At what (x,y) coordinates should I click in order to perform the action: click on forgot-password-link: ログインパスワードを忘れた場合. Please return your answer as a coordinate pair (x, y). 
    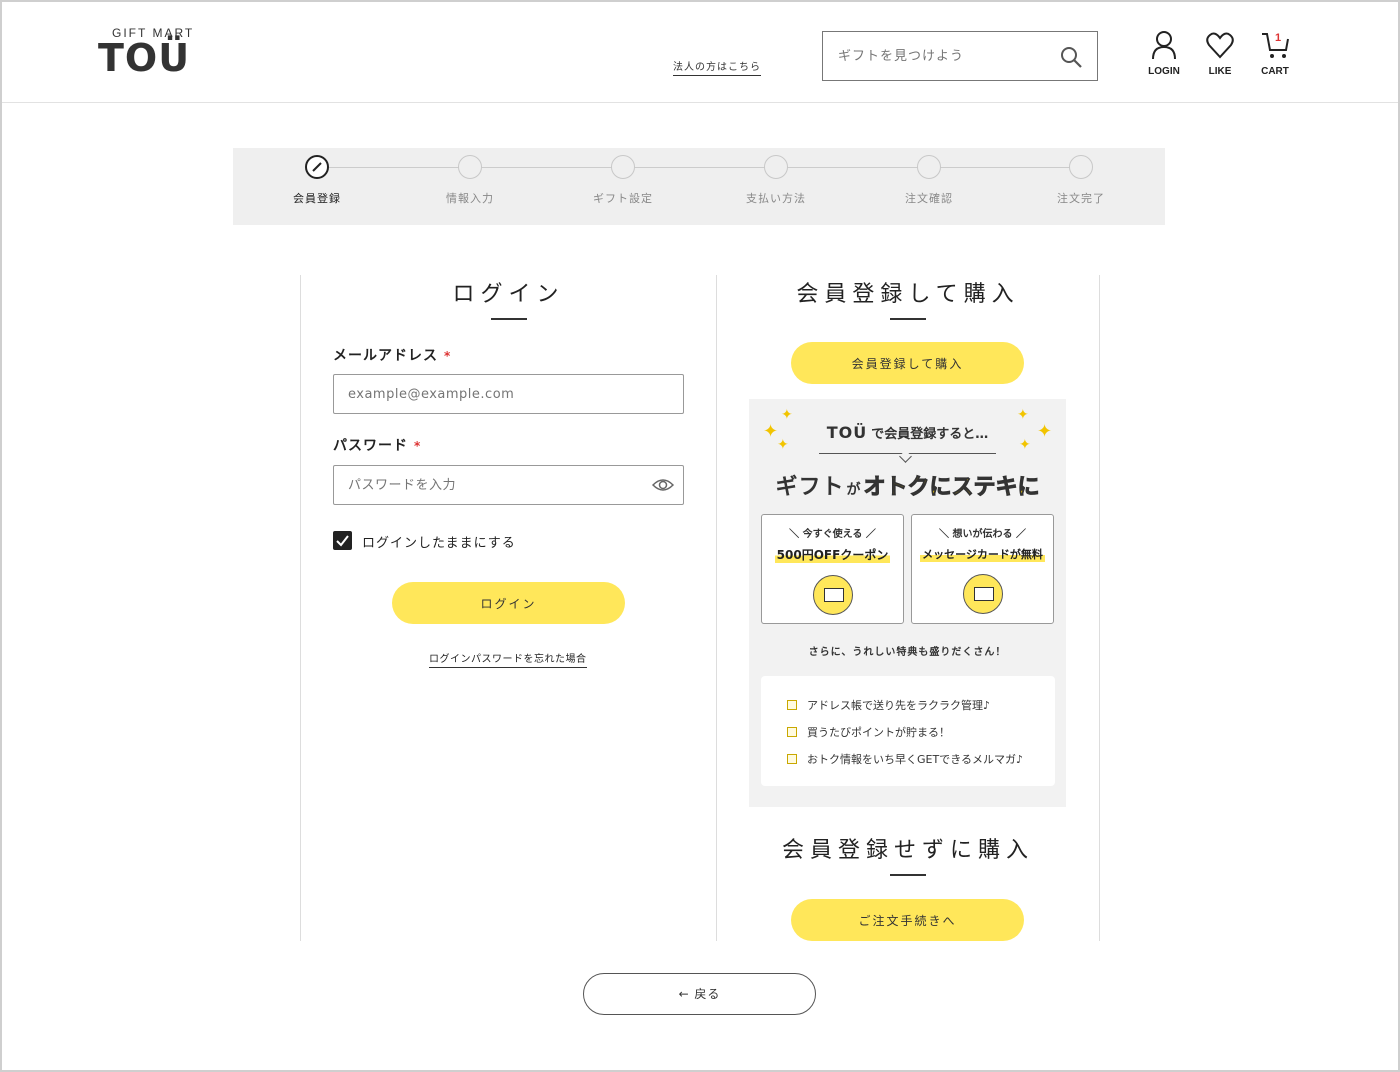
    Looking at the image, I should click on (508, 659).